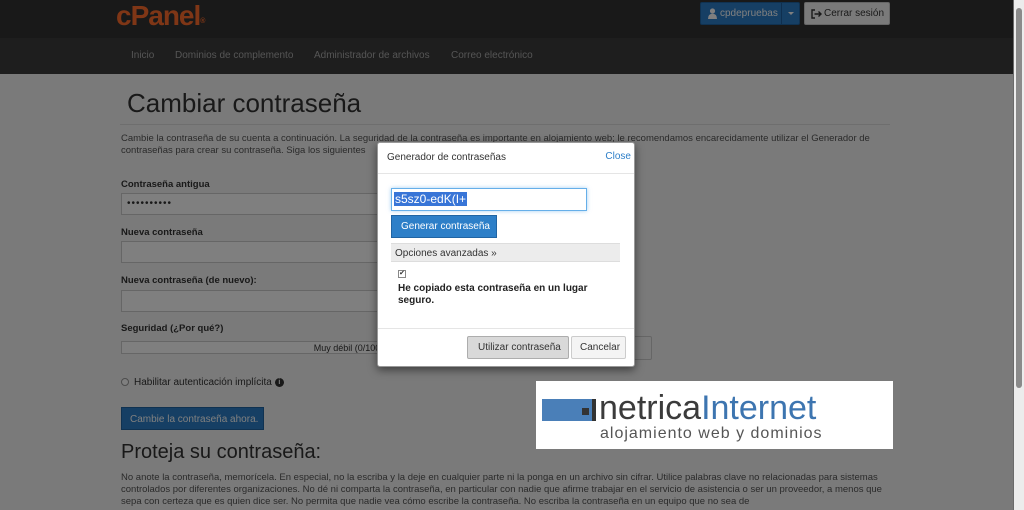 The height and width of the screenshot is (510, 1024). Describe the element at coordinates (585, 411) in the screenshot. I see `watermark-logo-square` at that location.